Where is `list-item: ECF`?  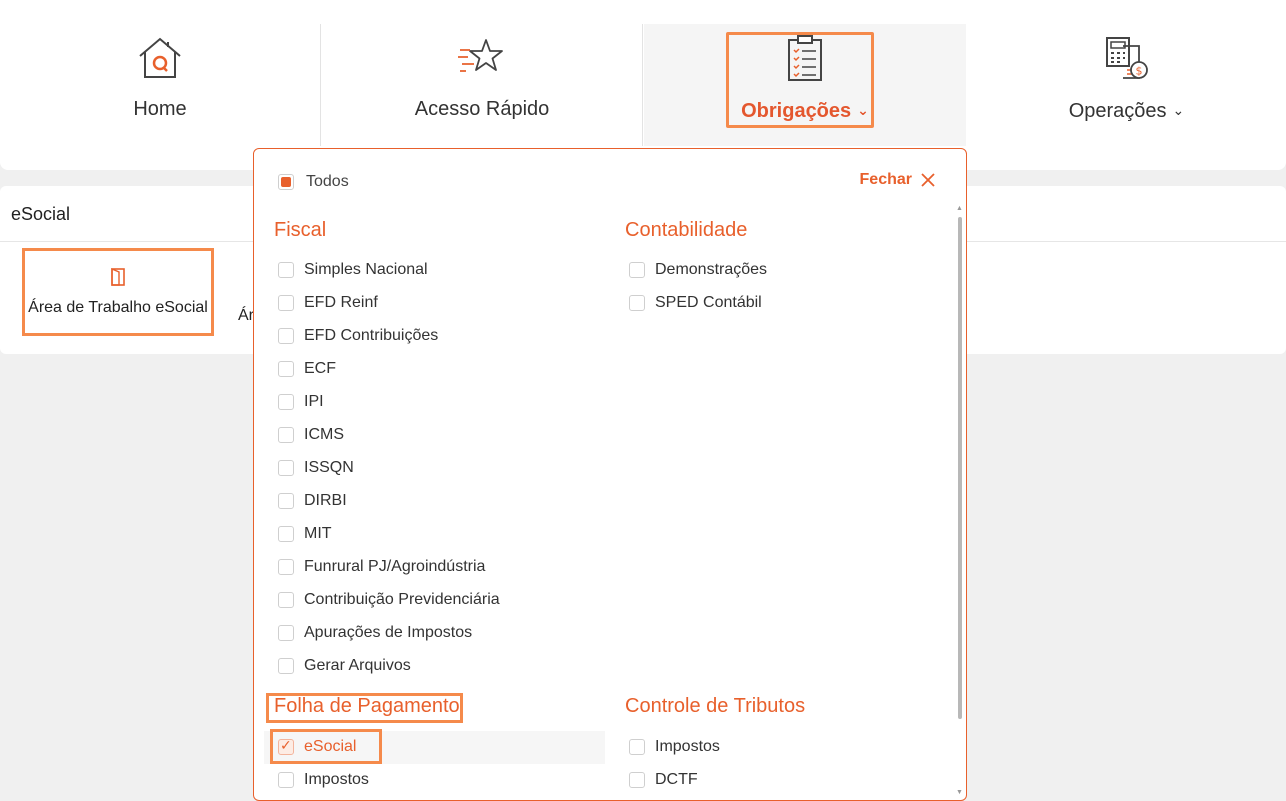
list-item: ECF is located at coordinates (307, 369).